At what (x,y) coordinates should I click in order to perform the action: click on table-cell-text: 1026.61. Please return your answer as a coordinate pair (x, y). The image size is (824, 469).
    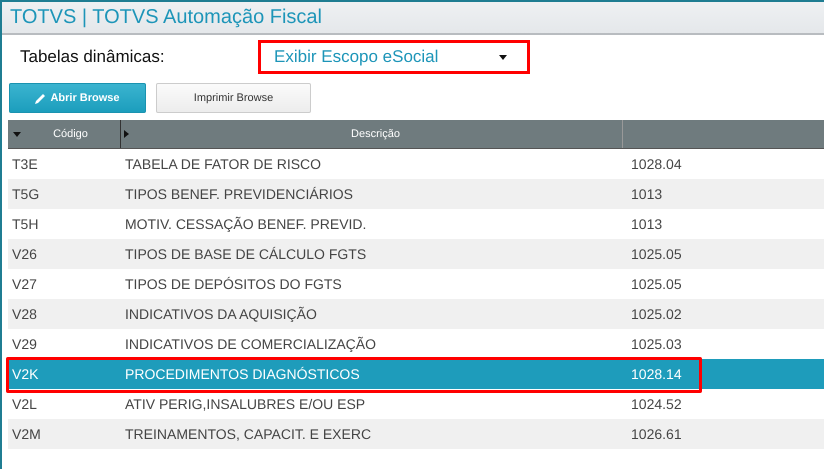
    Looking at the image, I should click on (656, 434).